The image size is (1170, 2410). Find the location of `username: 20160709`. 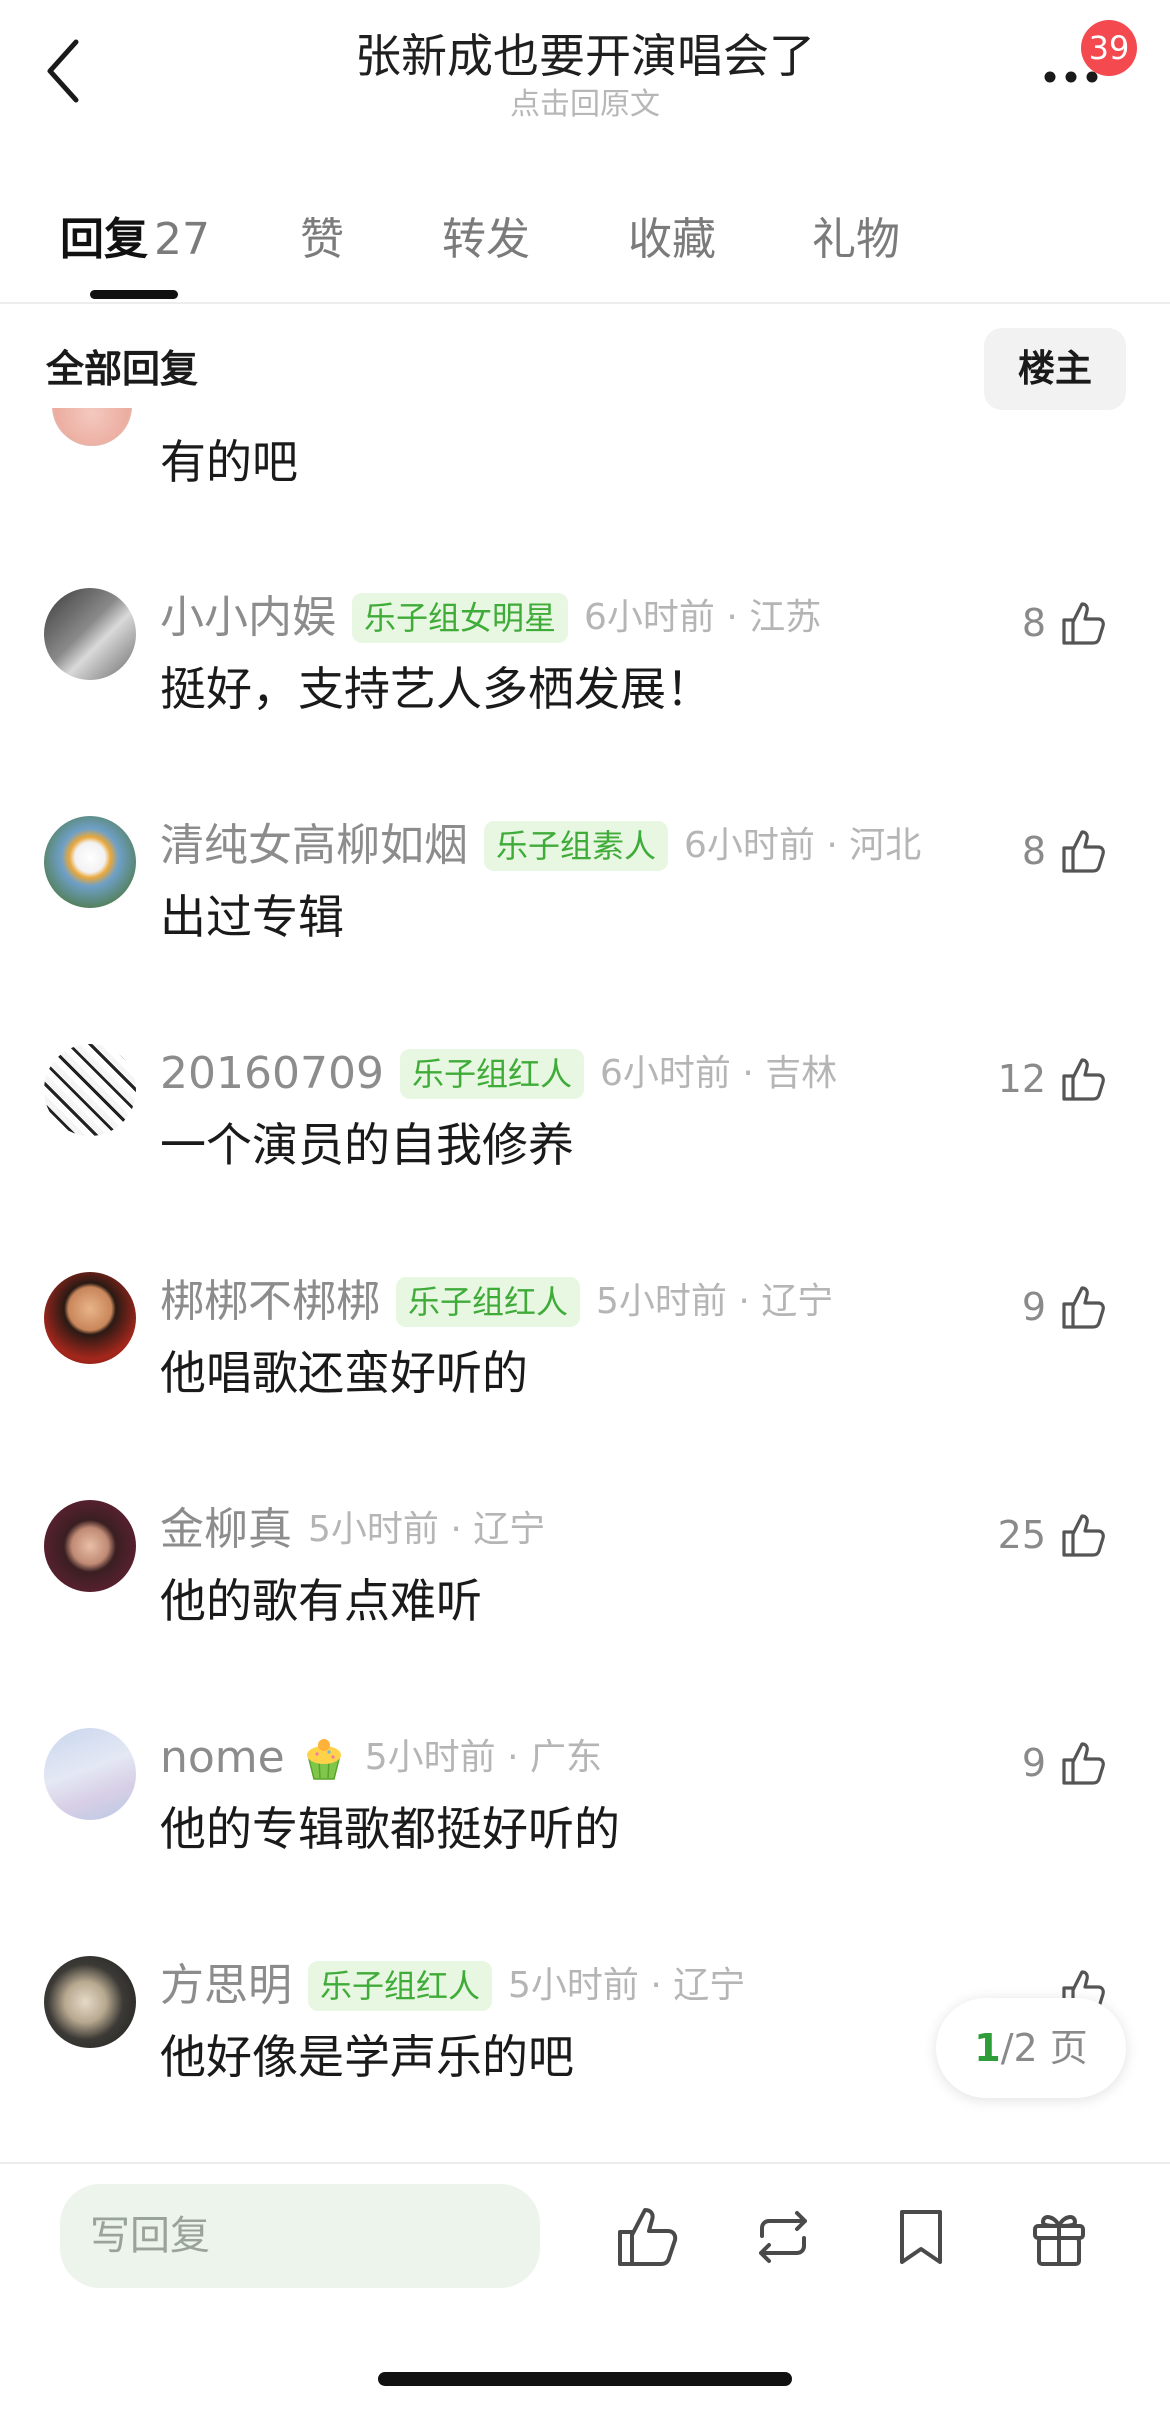

username: 20160709 is located at coordinates (272, 1074).